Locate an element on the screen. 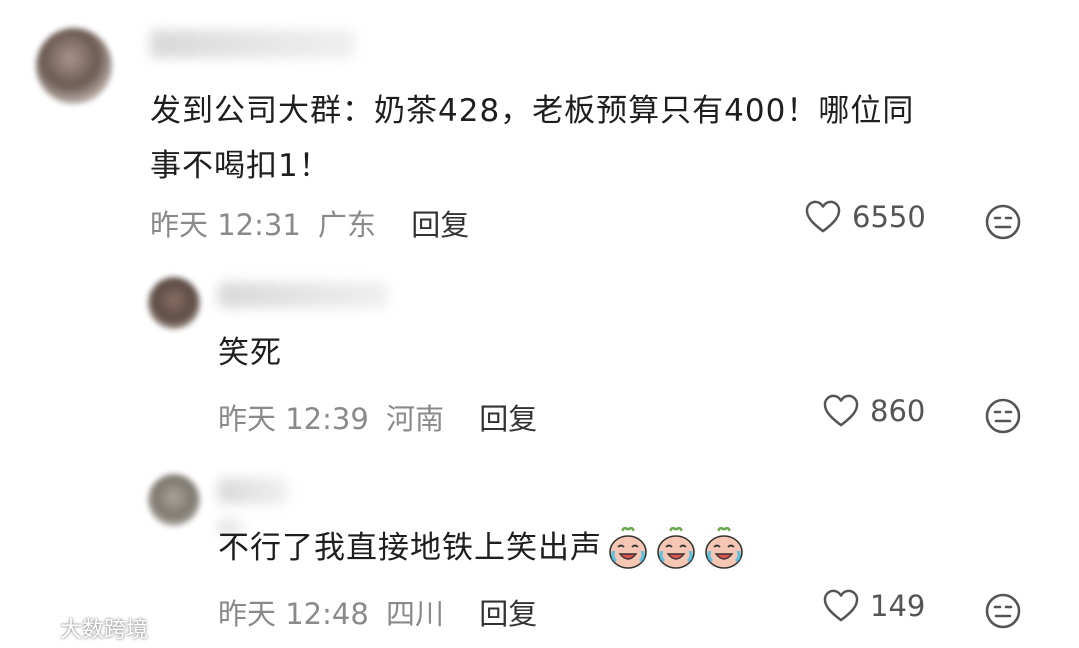 The width and height of the screenshot is (1079, 648). watermark-logo-icon is located at coordinates (34, 627).